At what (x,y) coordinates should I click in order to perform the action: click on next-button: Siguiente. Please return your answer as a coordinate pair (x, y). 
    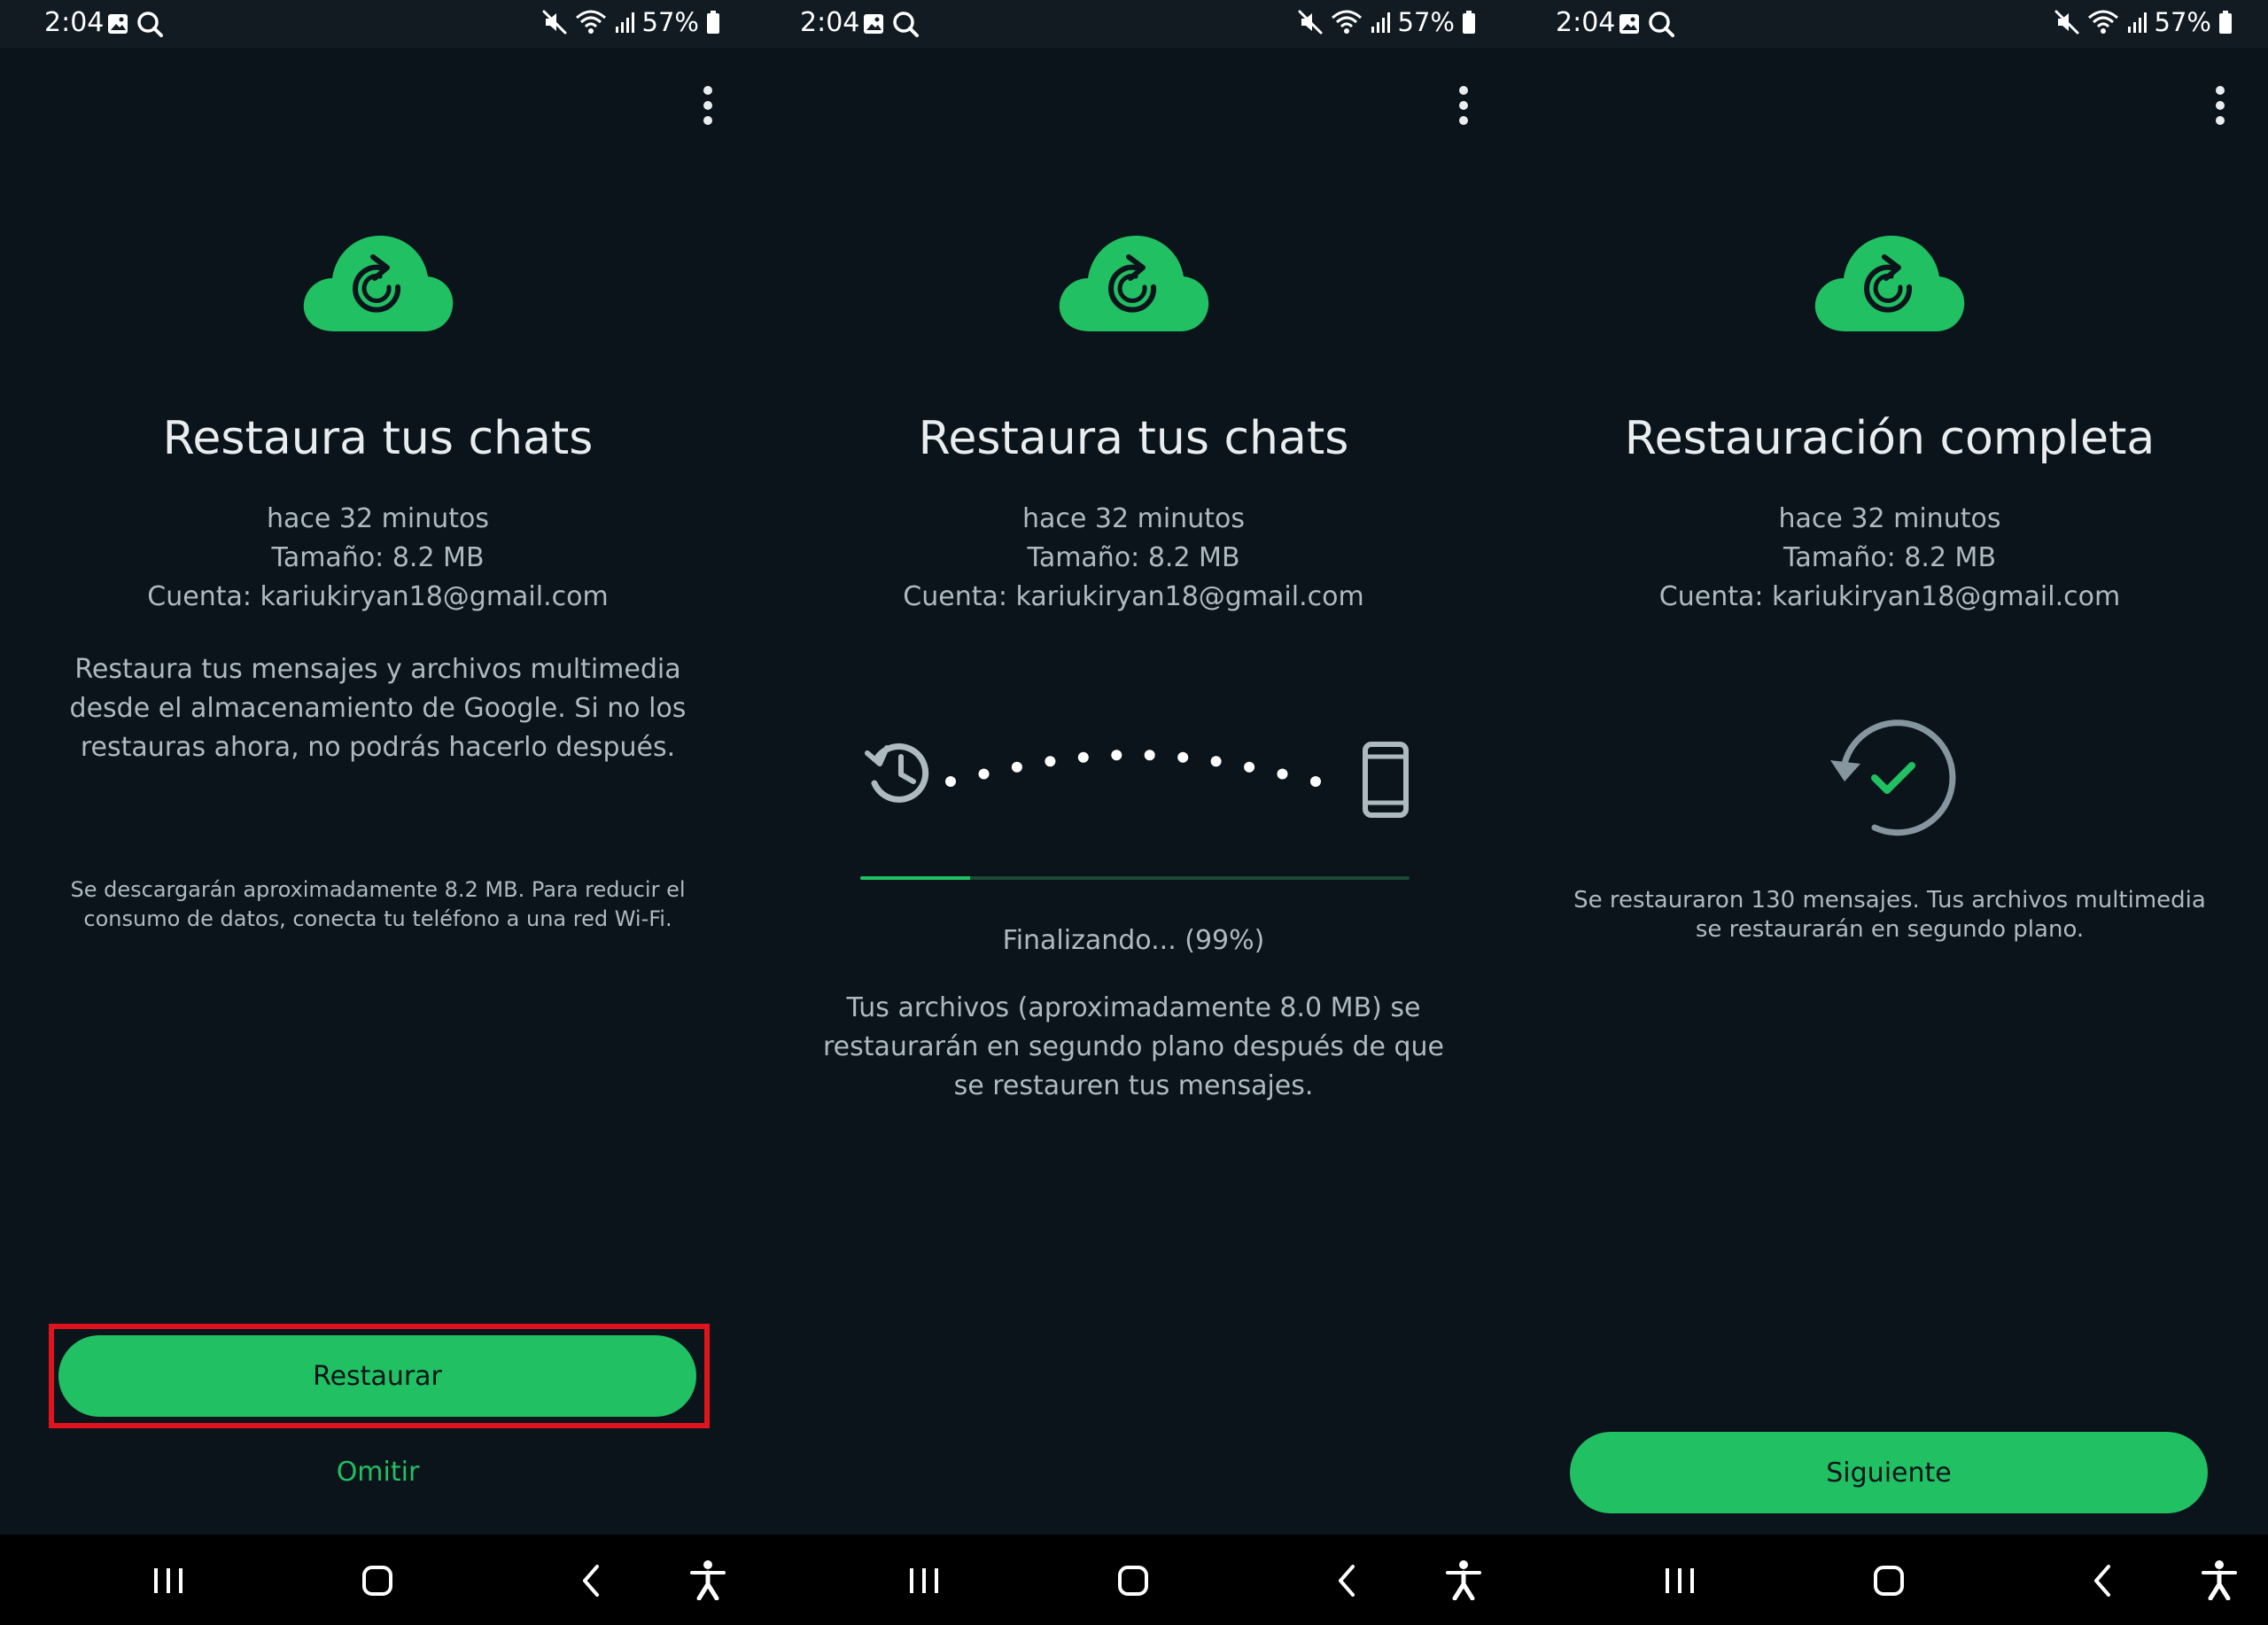
    Looking at the image, I should click on (1889, 1472).